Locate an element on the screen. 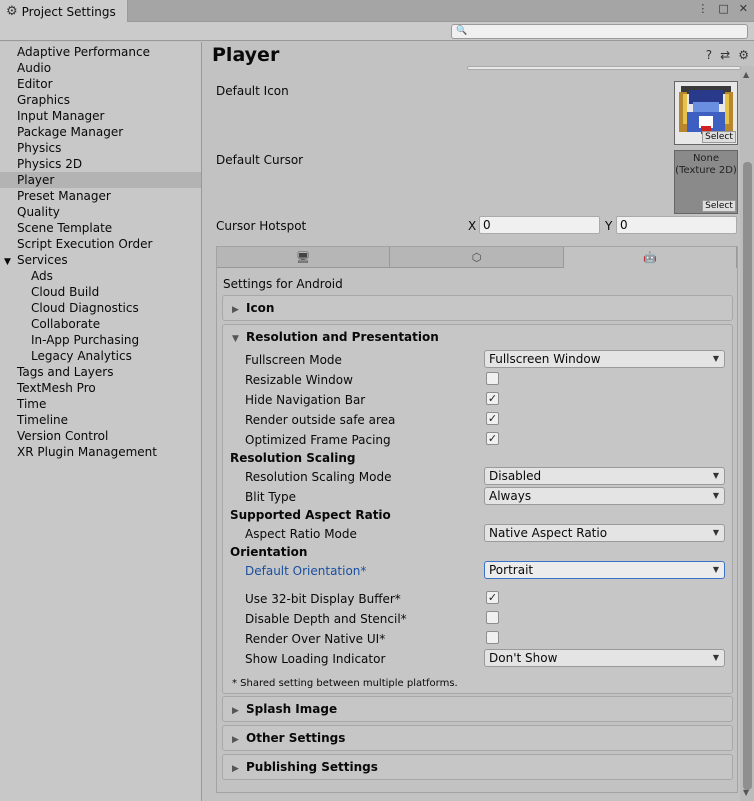 The image size is (754, 801). select-cursor-button: Select is located at coordinates (719, 206).